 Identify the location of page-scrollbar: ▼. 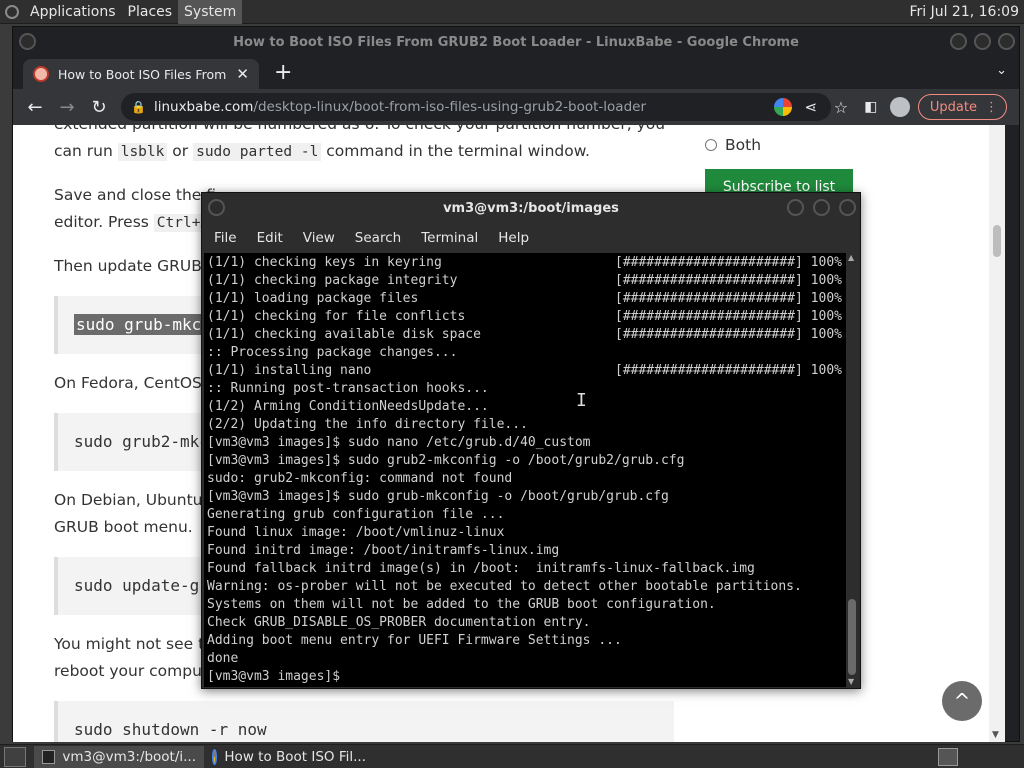
(997, 433).